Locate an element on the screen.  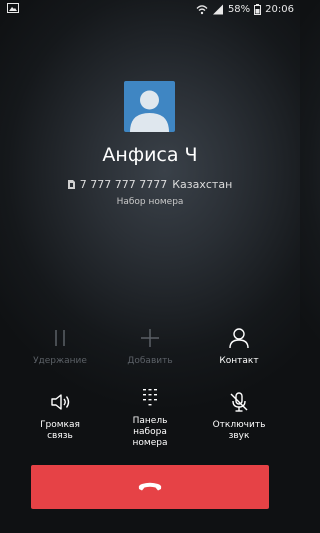
person-avatar-icon is located at coordinates (149, 111).